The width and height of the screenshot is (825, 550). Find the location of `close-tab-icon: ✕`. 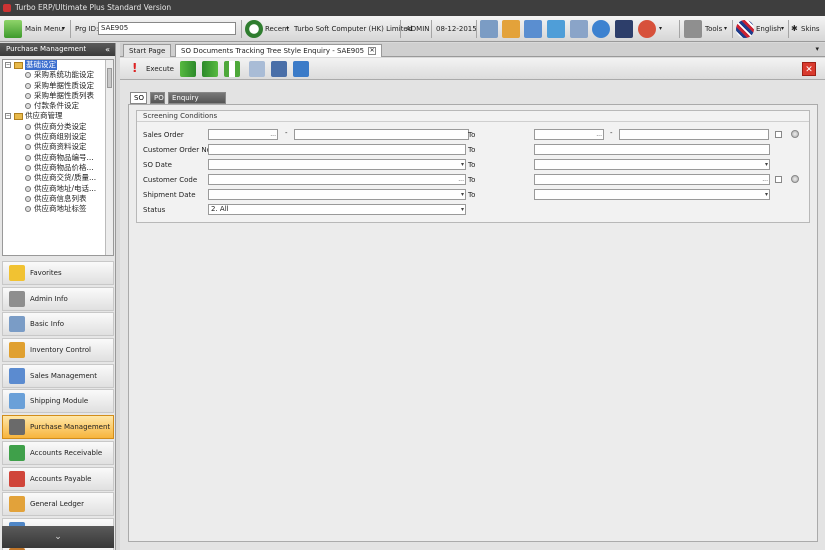

close-tab-icon: ✕ is located at coordinates (372, 51).